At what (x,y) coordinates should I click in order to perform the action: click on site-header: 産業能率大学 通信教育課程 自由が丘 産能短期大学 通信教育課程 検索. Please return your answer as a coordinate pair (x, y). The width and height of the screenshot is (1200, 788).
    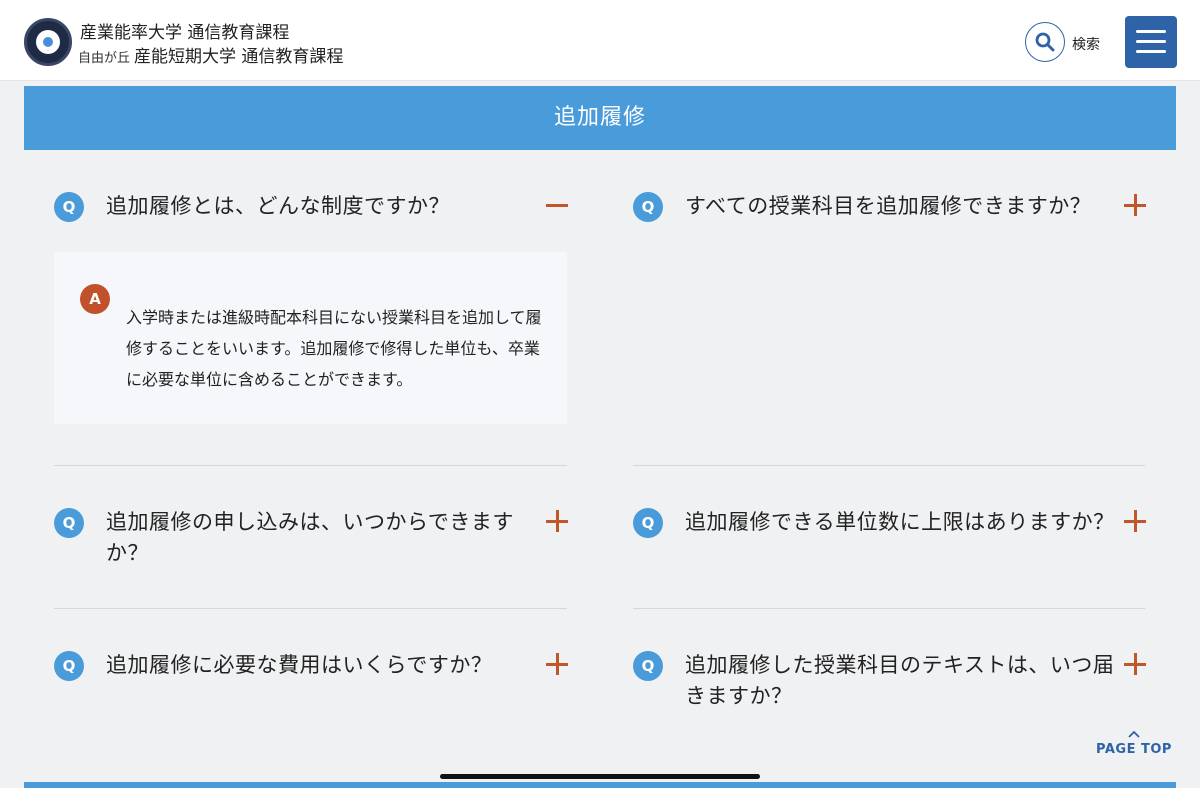
    Looking at the image, I should click on (600, 40).